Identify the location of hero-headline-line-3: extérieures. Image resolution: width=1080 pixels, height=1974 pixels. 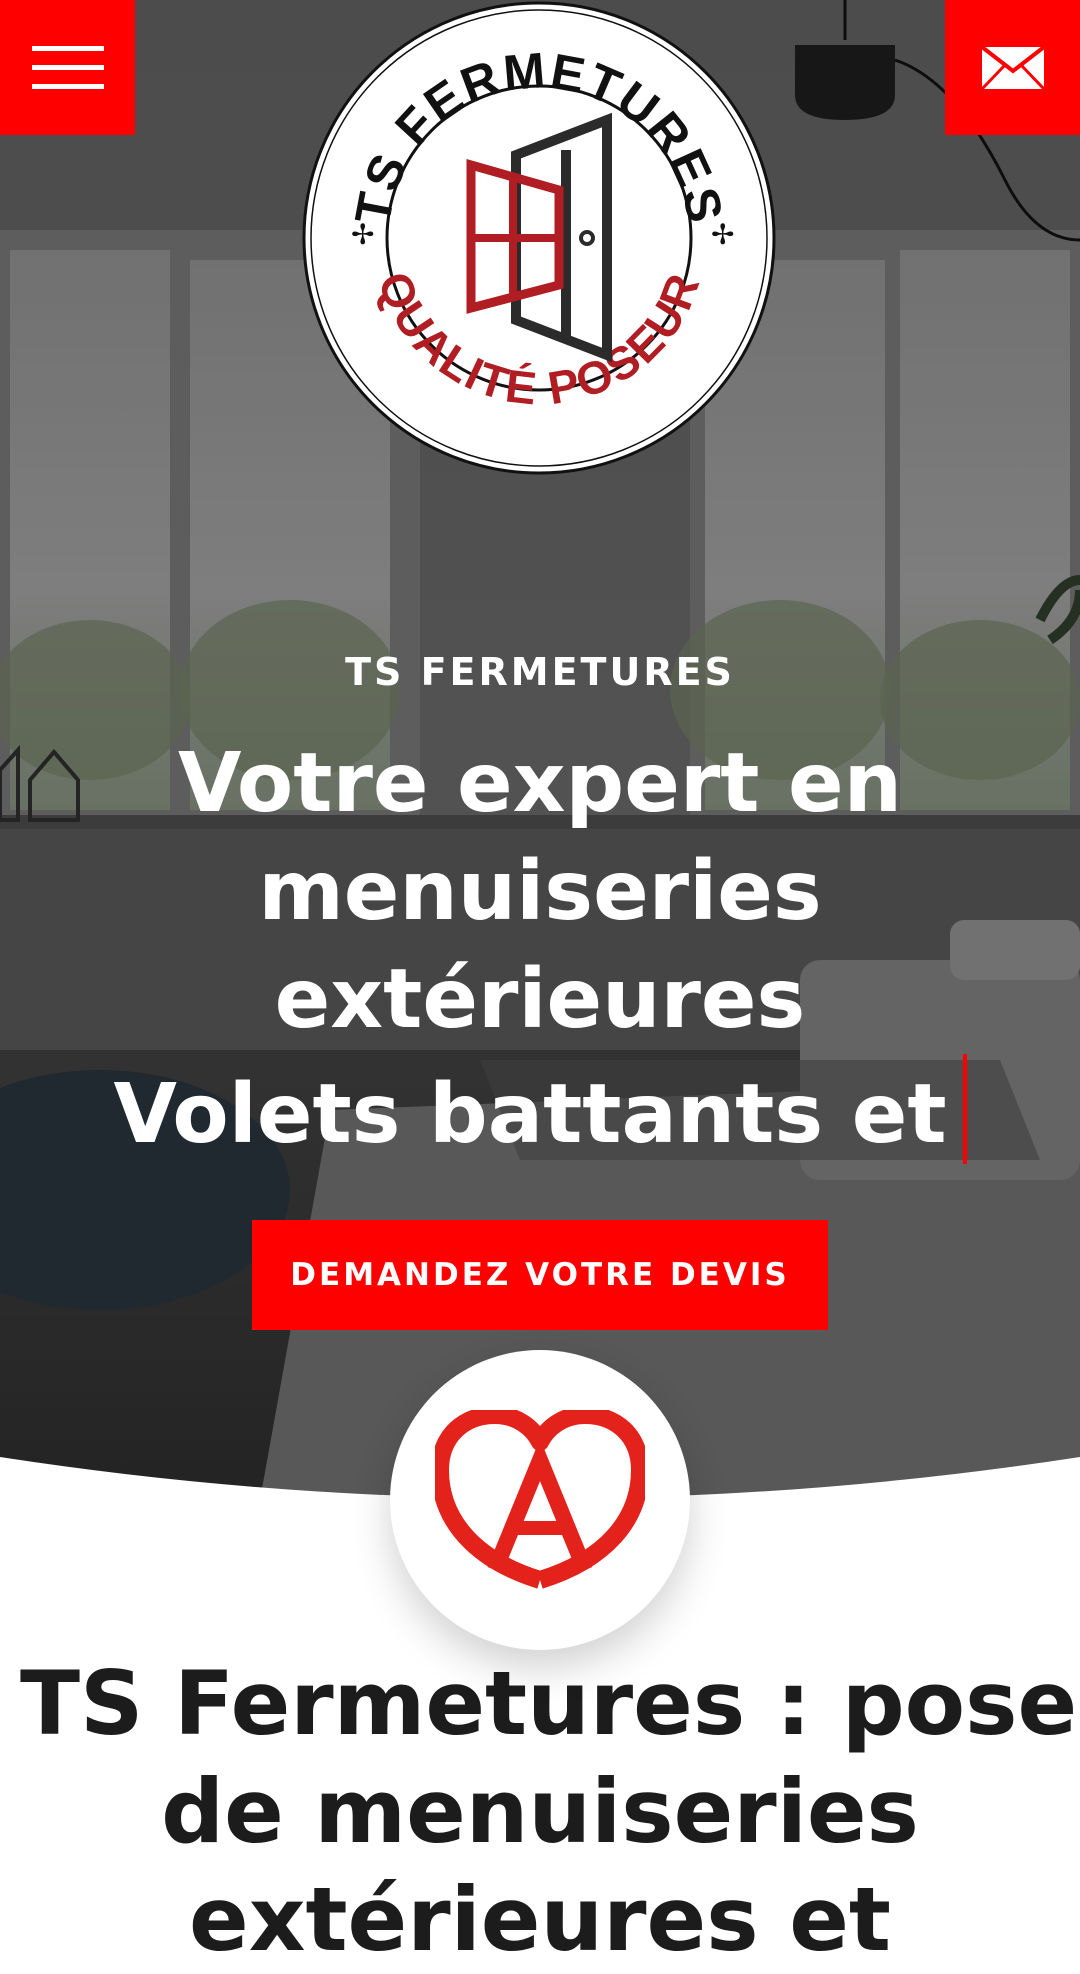
(540, 999).